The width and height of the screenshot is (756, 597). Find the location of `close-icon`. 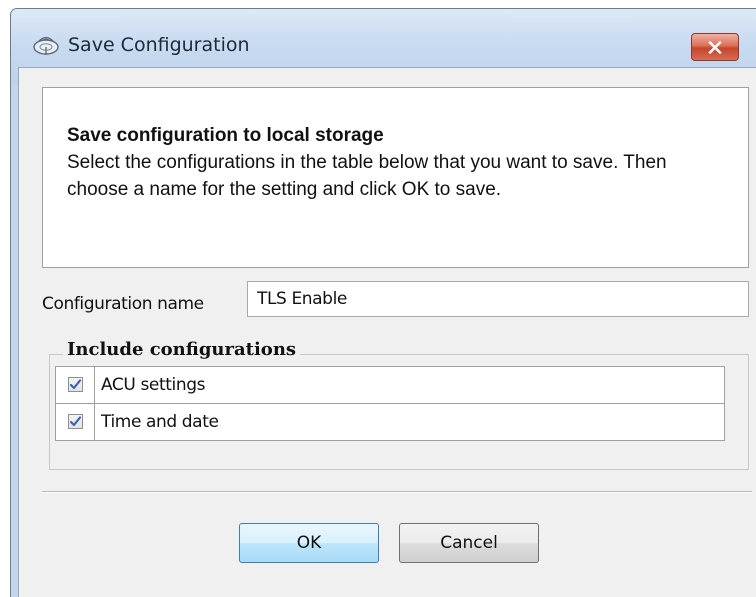

close-icon is located at coordinates (715, 47).